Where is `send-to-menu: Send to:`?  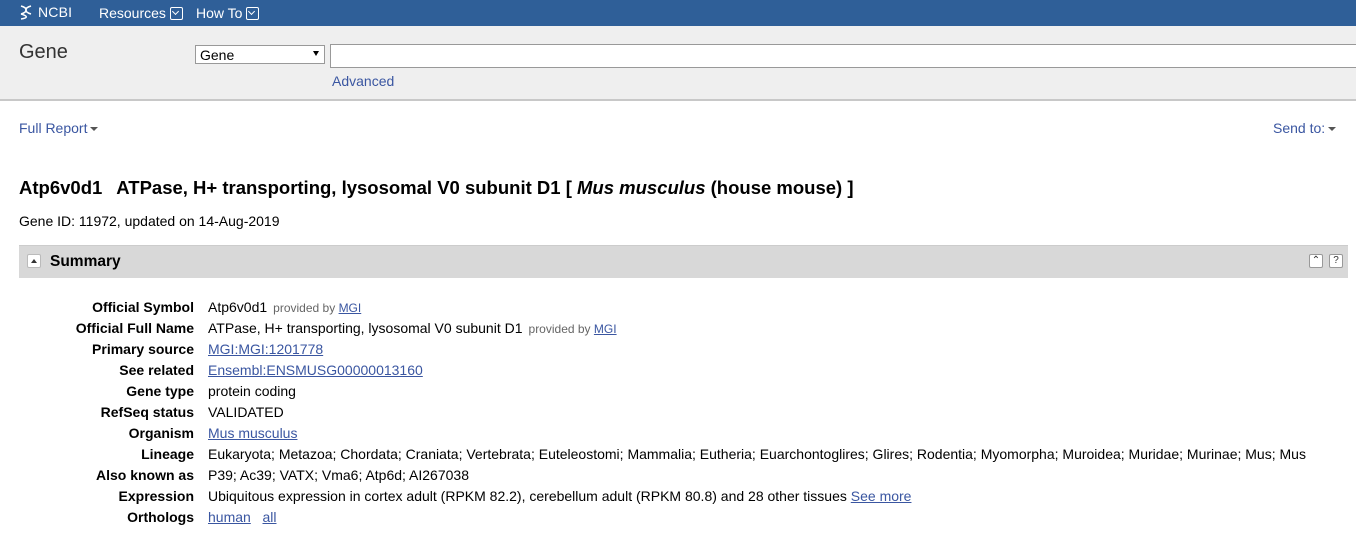
send-to-menu: Send to: is located at coordinates (1305, 128).